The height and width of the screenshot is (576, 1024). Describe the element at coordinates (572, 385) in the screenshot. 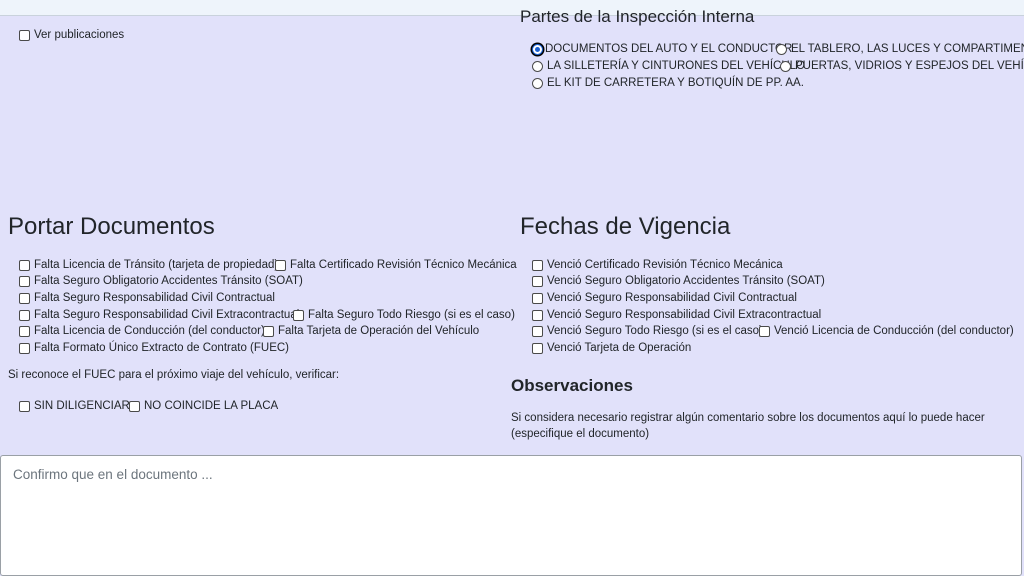

I see `observaciones-title: Observaciones` at that location.